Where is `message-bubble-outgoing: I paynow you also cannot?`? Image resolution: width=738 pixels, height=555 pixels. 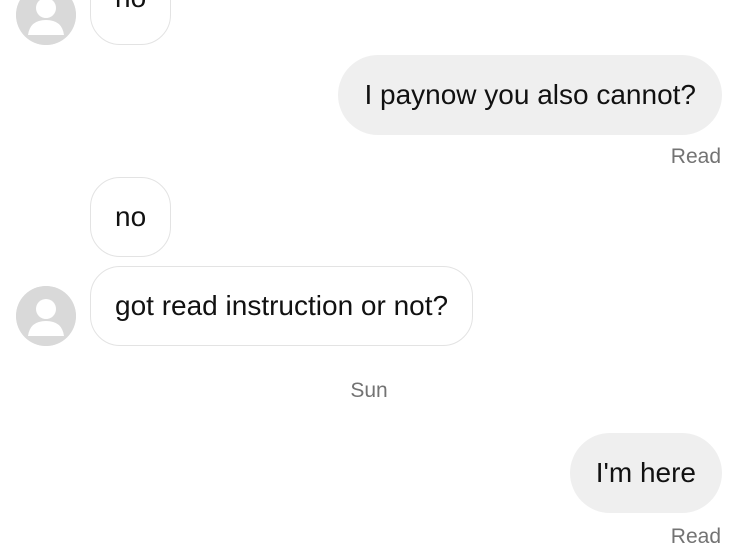 message-bubble-outgoing: I paynow you also cannot? is located at coordinates (530, 95).